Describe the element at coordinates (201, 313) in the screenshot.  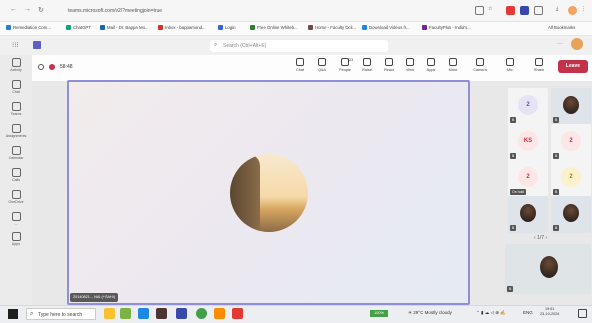
I see `chrome-icon` at that location.